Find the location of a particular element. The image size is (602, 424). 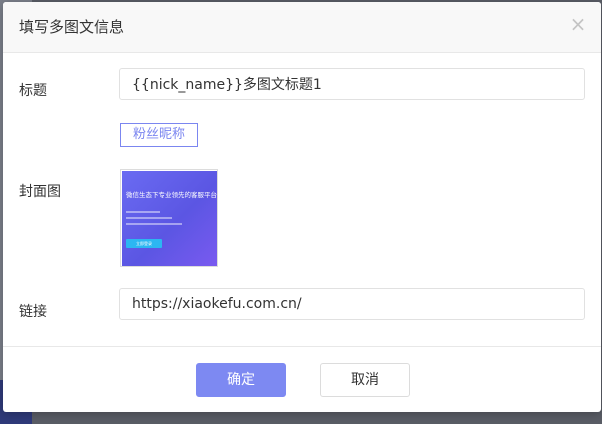

cover-thumbnail: 微信生态下专业领先的客服平台 立即登录 is located at coordinates (169, 218).